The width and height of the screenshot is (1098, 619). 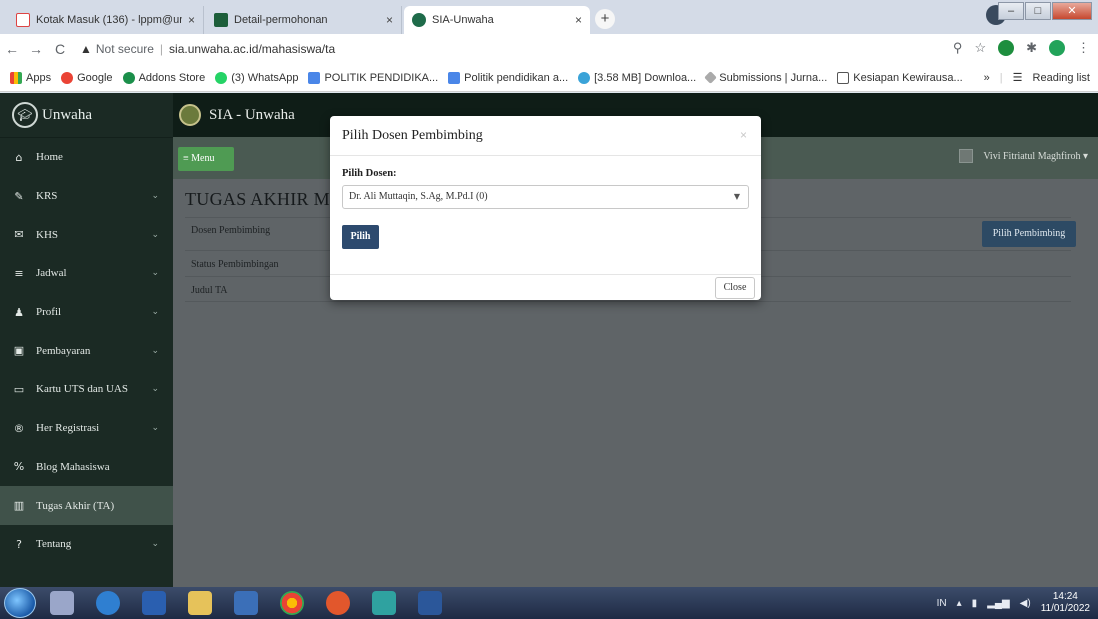 What do you see at coordinates (106, 20) in the screenshot?
I see `browser-tab-gmail: Kotak Masuk (136) - lppm@unw ×` at bounding box center [106, 20].